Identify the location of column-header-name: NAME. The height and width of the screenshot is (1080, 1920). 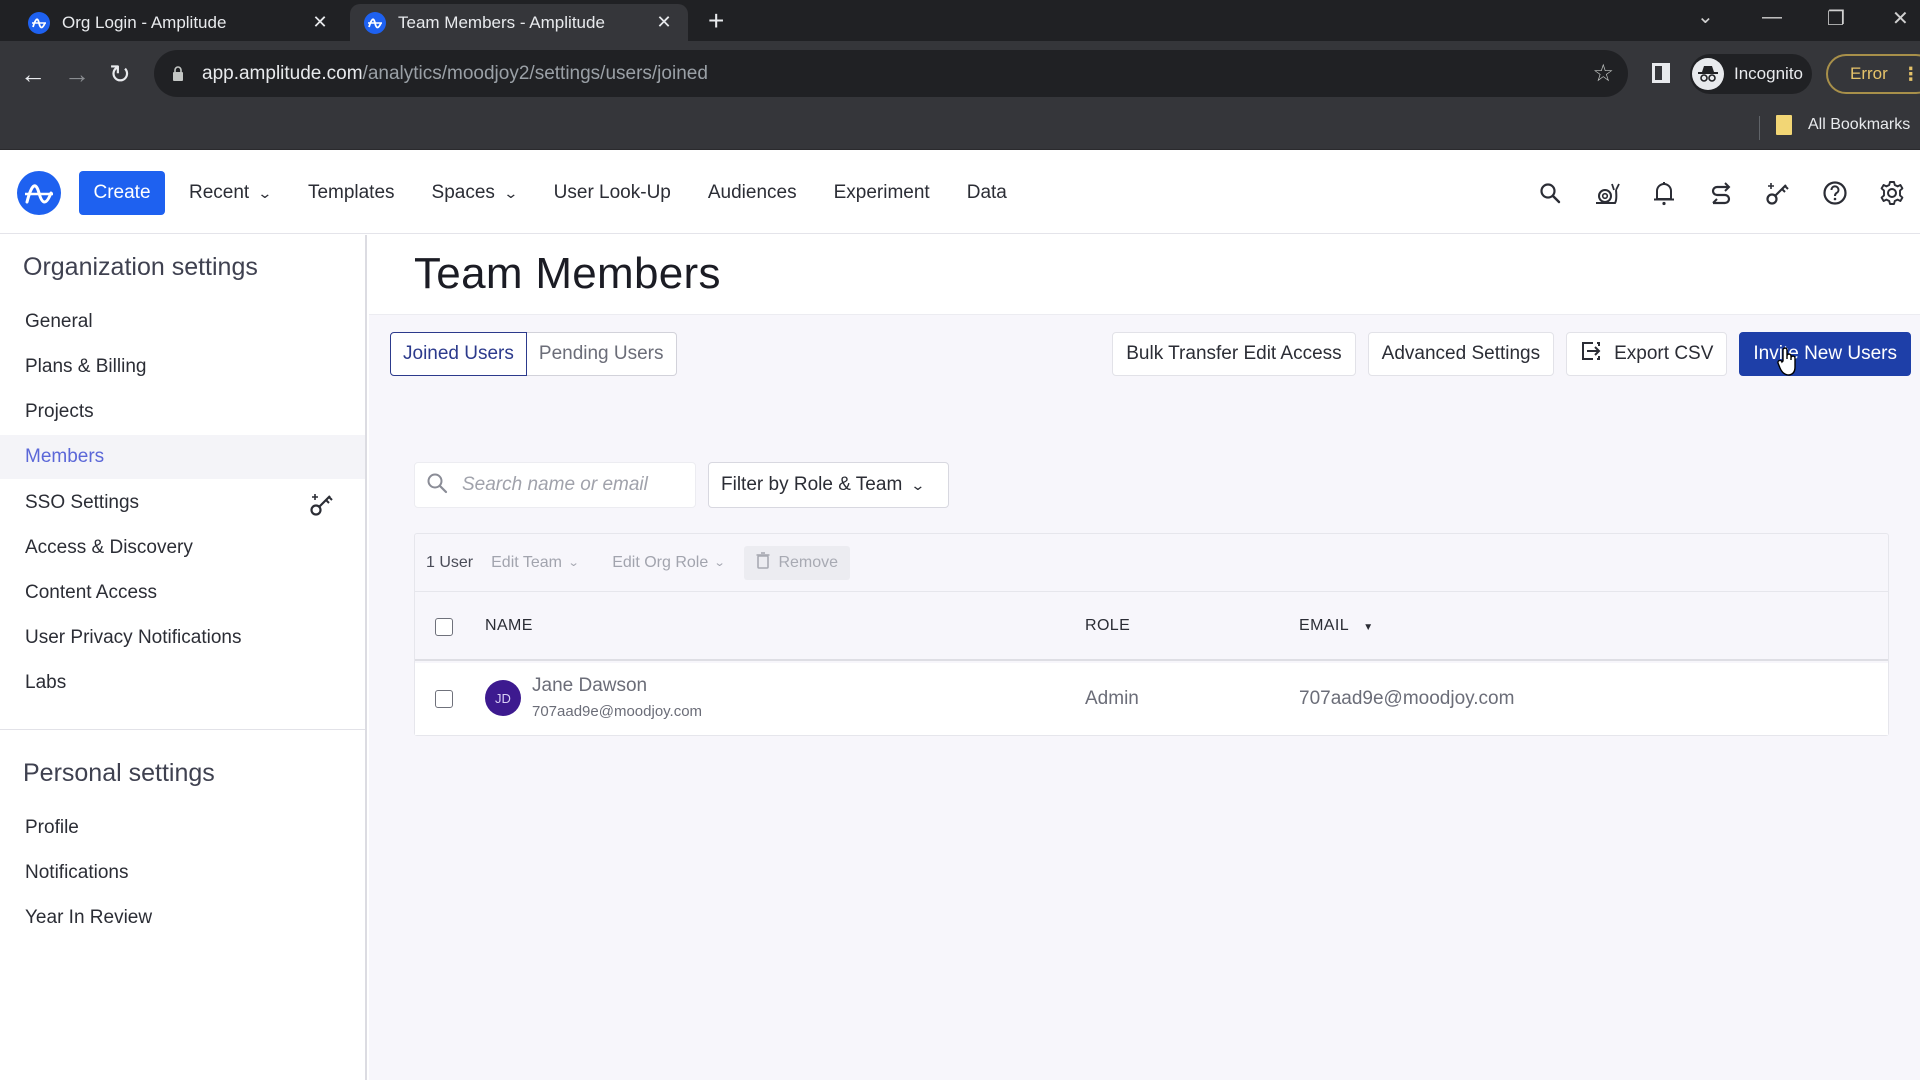
(509, 626).